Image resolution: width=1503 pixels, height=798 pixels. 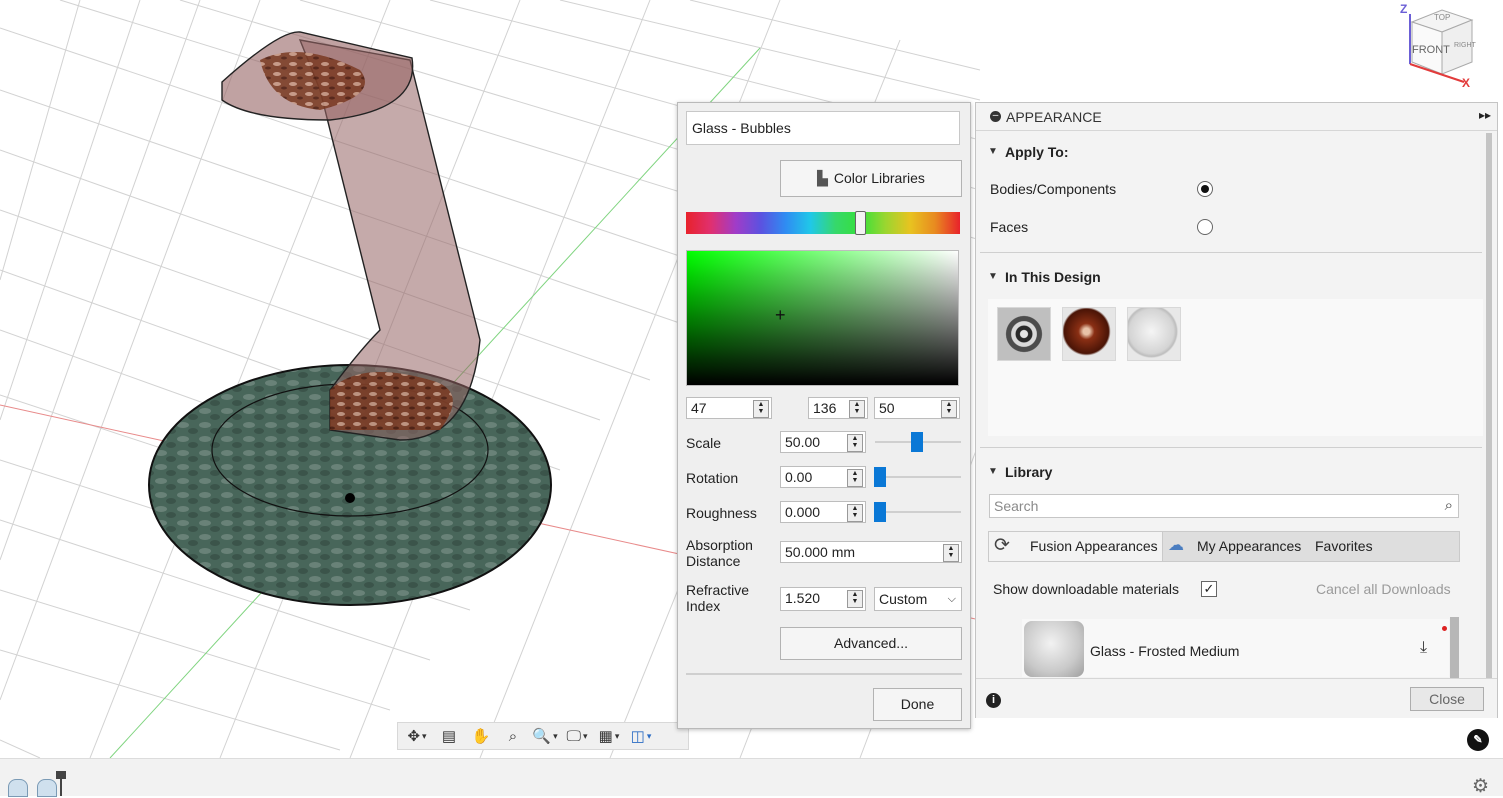 What do you see at coordinates (1176, 545) in the screenshot?
I see `cloud-icon: ☁` at bounding box center [1176, 545].